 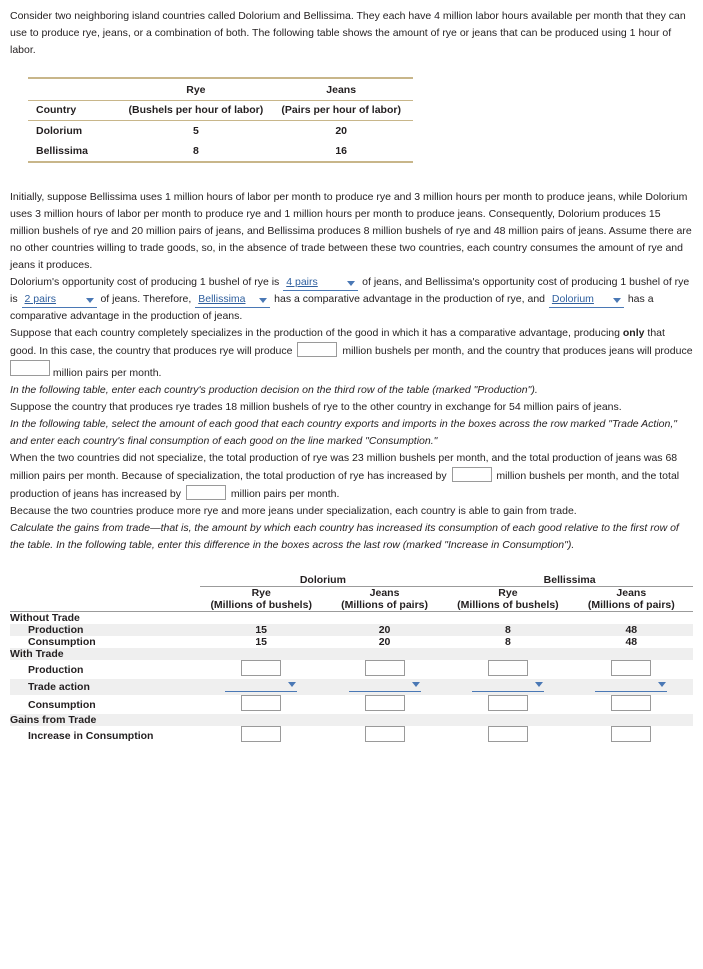 What do you see at coordinates (572, 299) in the screenshot?
I see `dropdown-jeans-comparative-advantage-value: Dolorium` at bounding box center [572, 299].